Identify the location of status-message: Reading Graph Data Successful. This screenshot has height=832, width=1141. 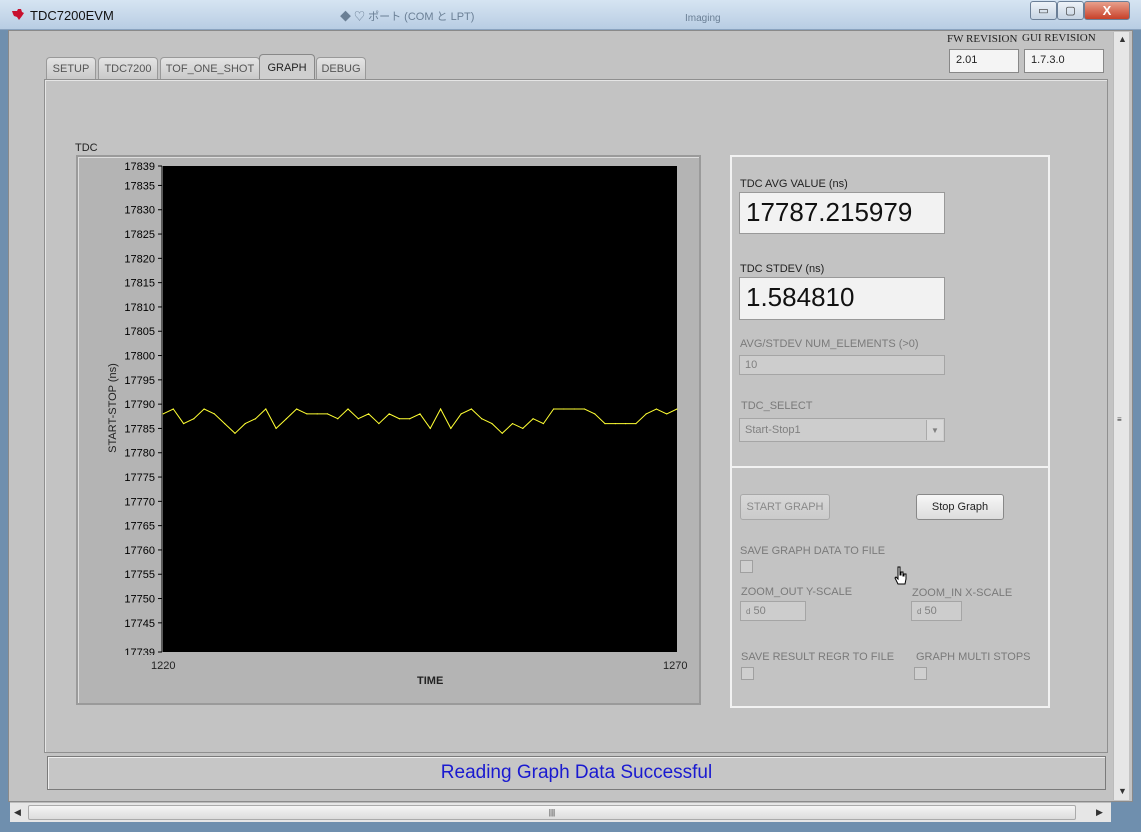
(576, 772).